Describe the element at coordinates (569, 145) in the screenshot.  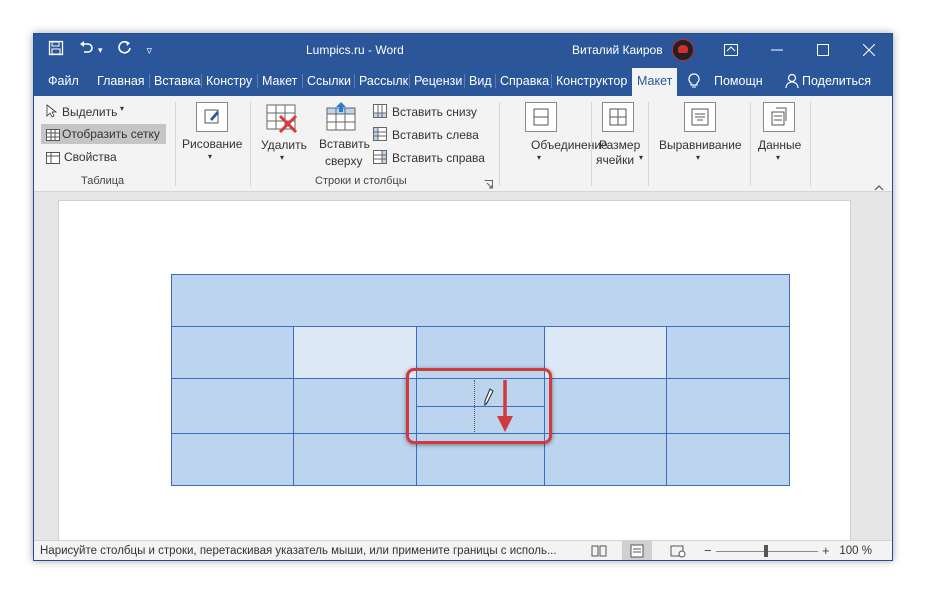
I see `merge-button: Объединение` at that location.